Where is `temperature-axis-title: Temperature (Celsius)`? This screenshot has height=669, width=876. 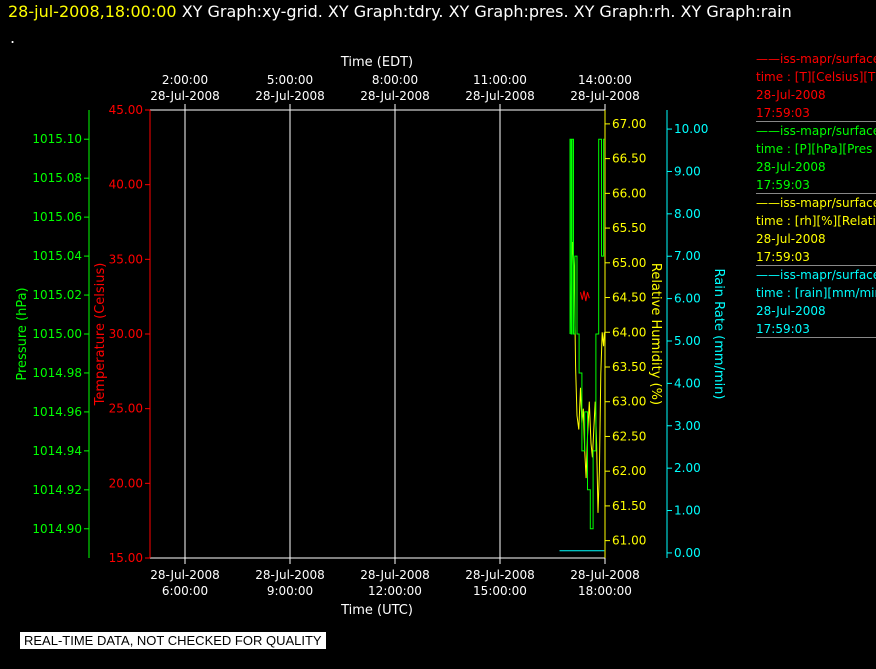 temperature-axis-title: Temperature (Celsius) is located at coordinates (100, 335).